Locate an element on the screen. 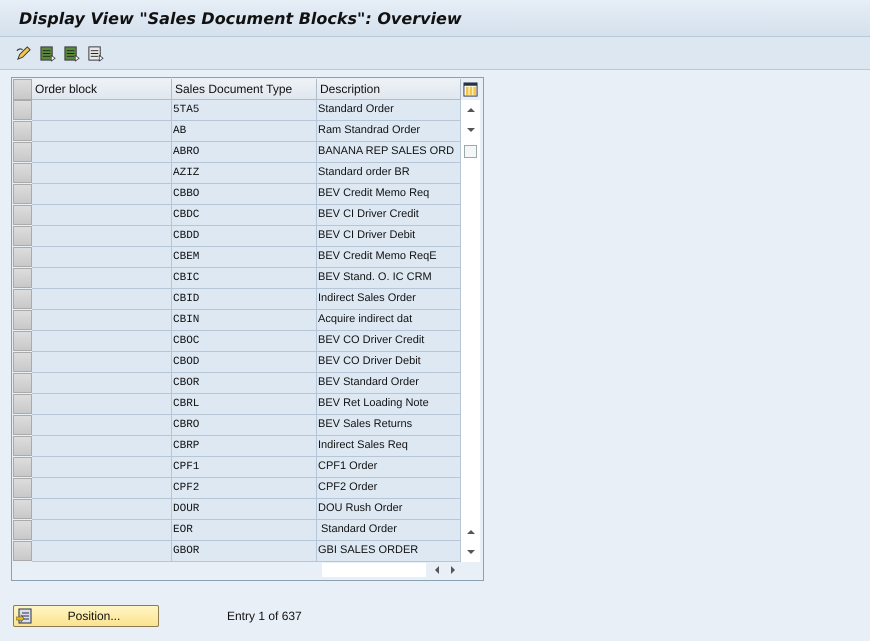 This screenshot has width=870, height=641. table-cell: CBOR is located at coordinates (244, 383).